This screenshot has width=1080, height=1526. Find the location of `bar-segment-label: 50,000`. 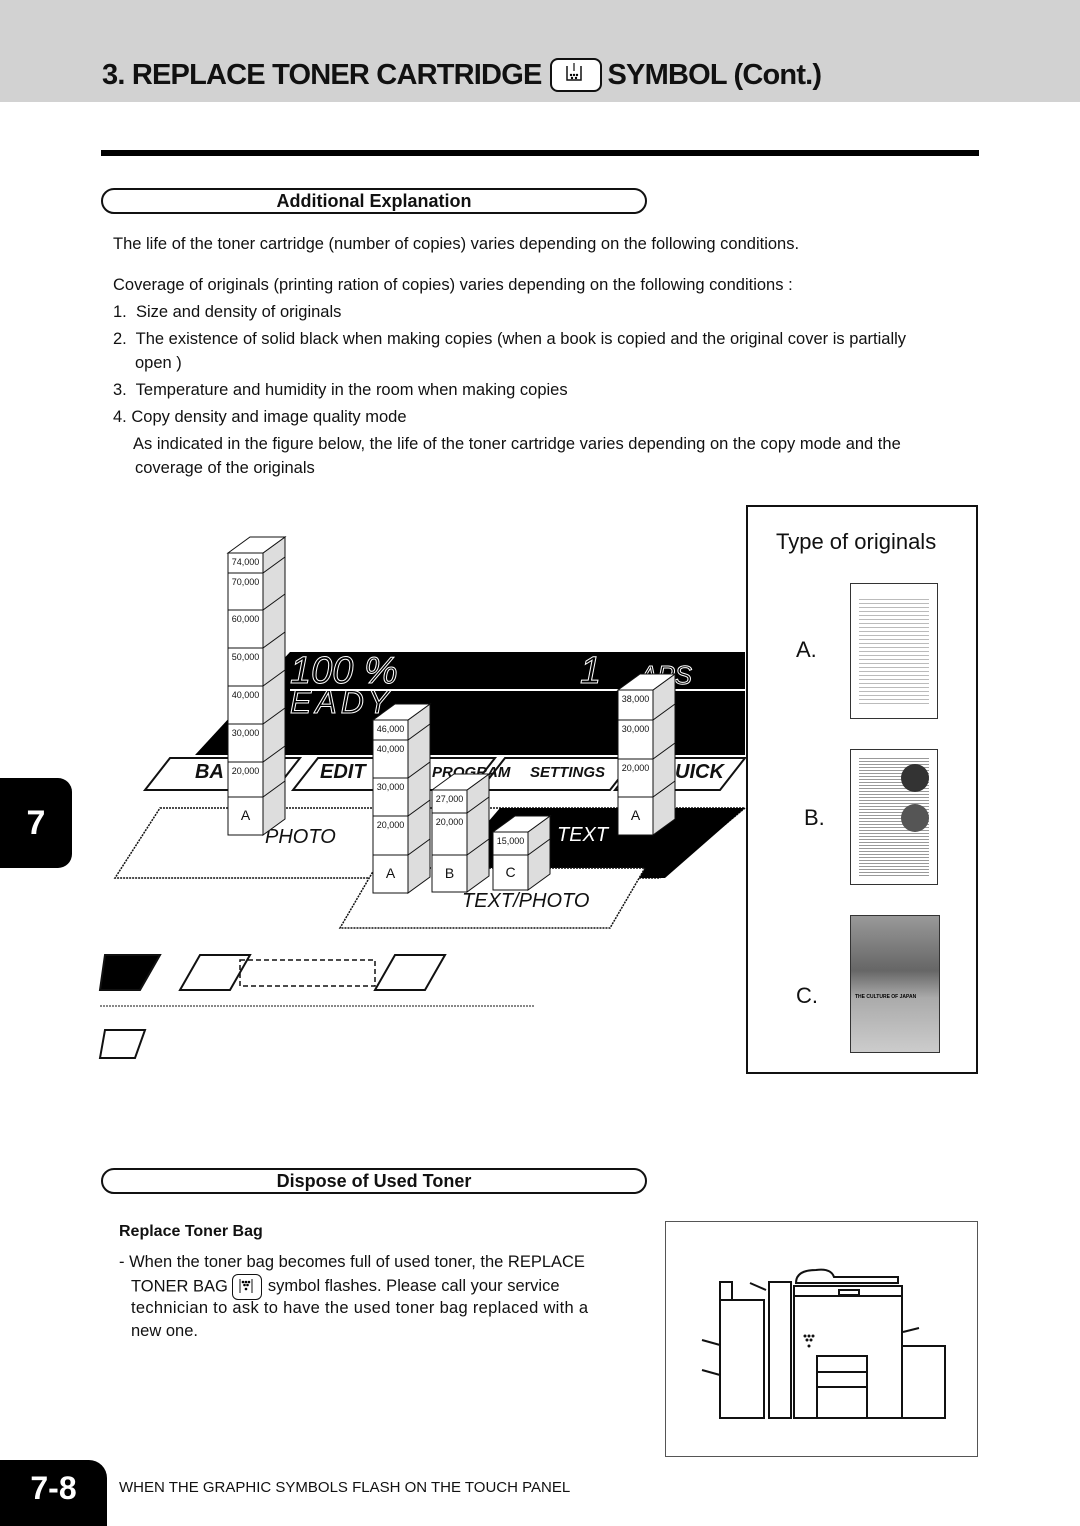

bar-segment-label: 50,000 is located at coordinates (245, 657).